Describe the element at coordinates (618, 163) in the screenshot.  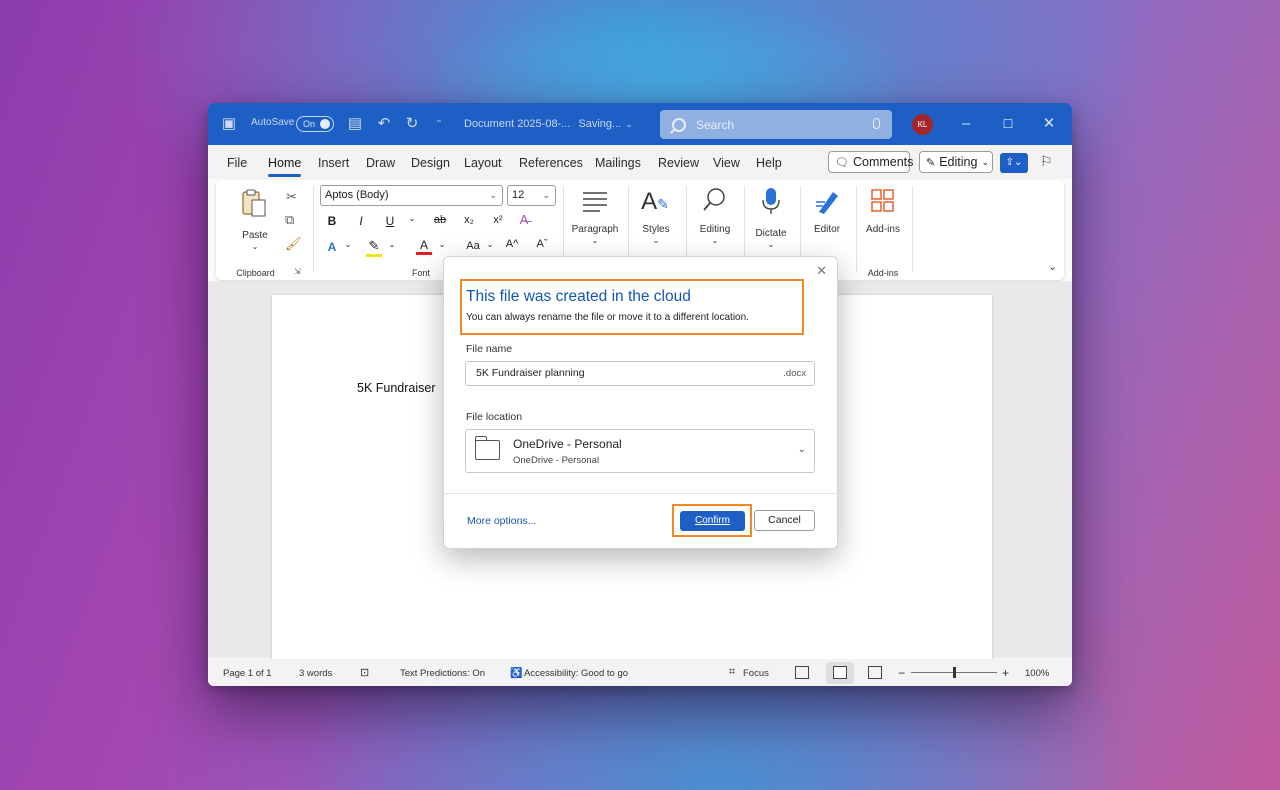
I see `tab-mailings: Mailings` at that location.